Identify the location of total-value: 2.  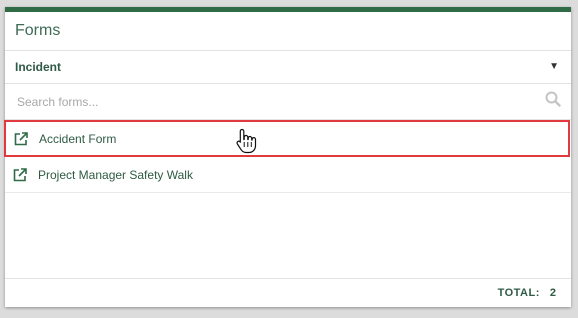
(552, 293).